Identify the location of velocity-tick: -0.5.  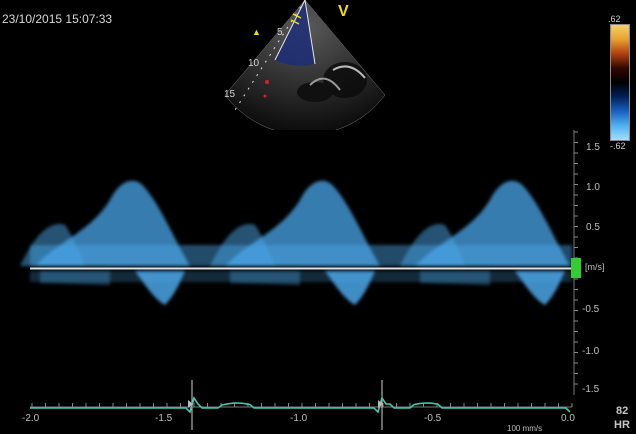
(591, 309).